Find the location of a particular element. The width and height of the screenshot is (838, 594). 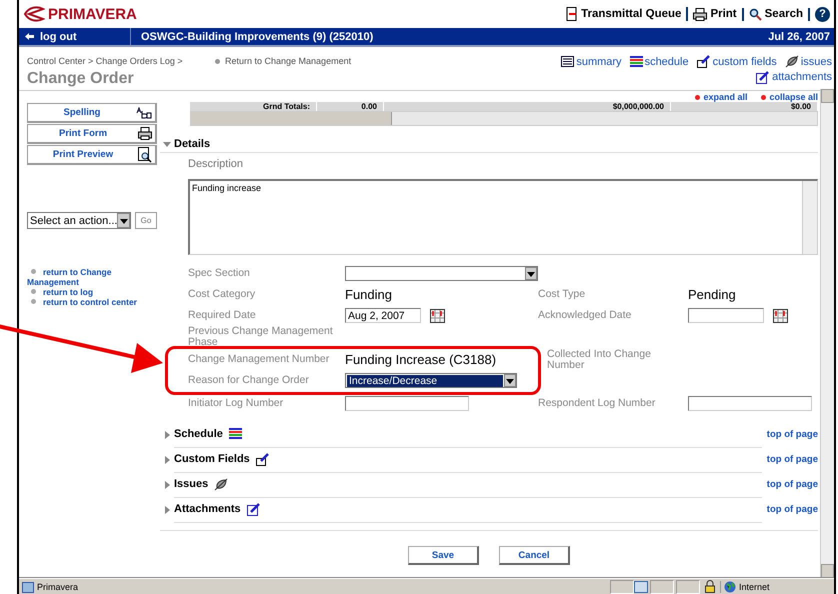

date-field is located at coordinates (726, 315).